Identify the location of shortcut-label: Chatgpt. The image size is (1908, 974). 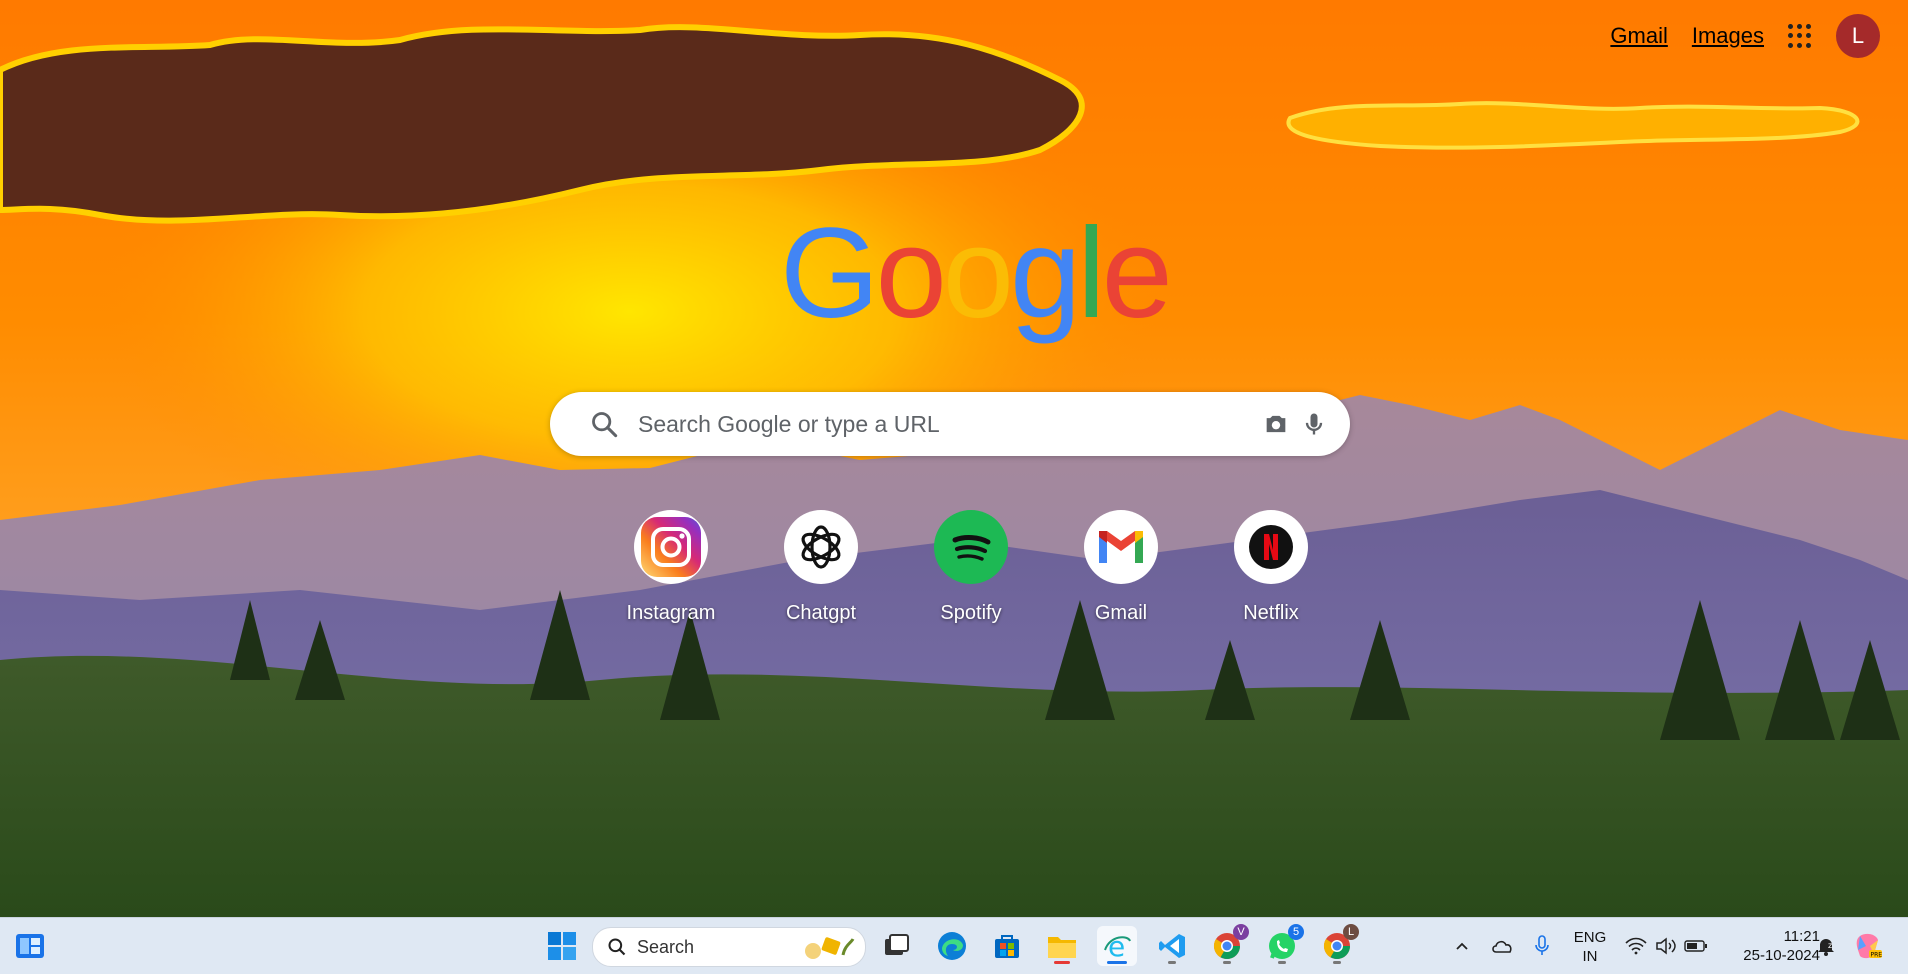
(821, 613).